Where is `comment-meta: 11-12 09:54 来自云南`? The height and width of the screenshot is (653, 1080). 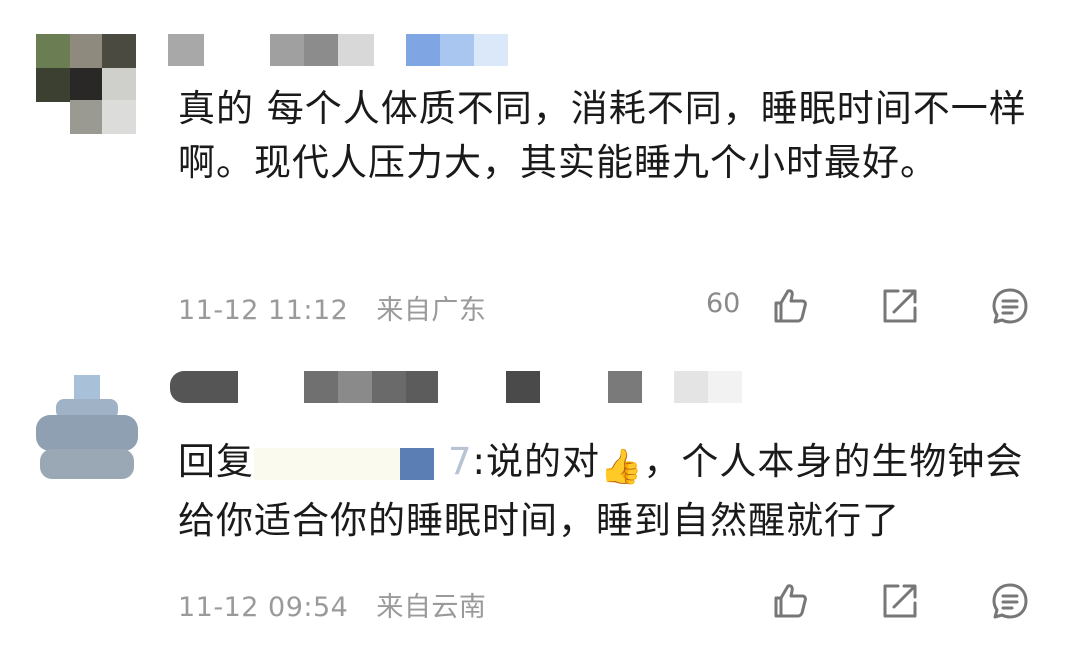
comment-meta: 11-12 09:54 来自云南 is located at coordinates (332, 604).